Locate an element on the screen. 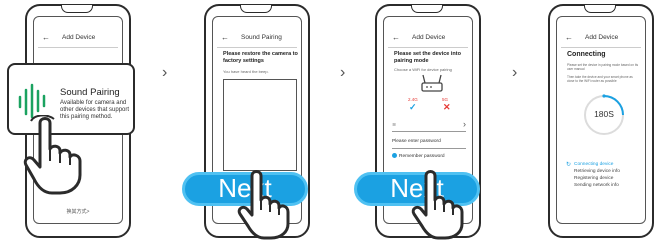 Image resolution: width=656 pixels, height=241 pixels. router-icon is located at coordinates (432, 83).